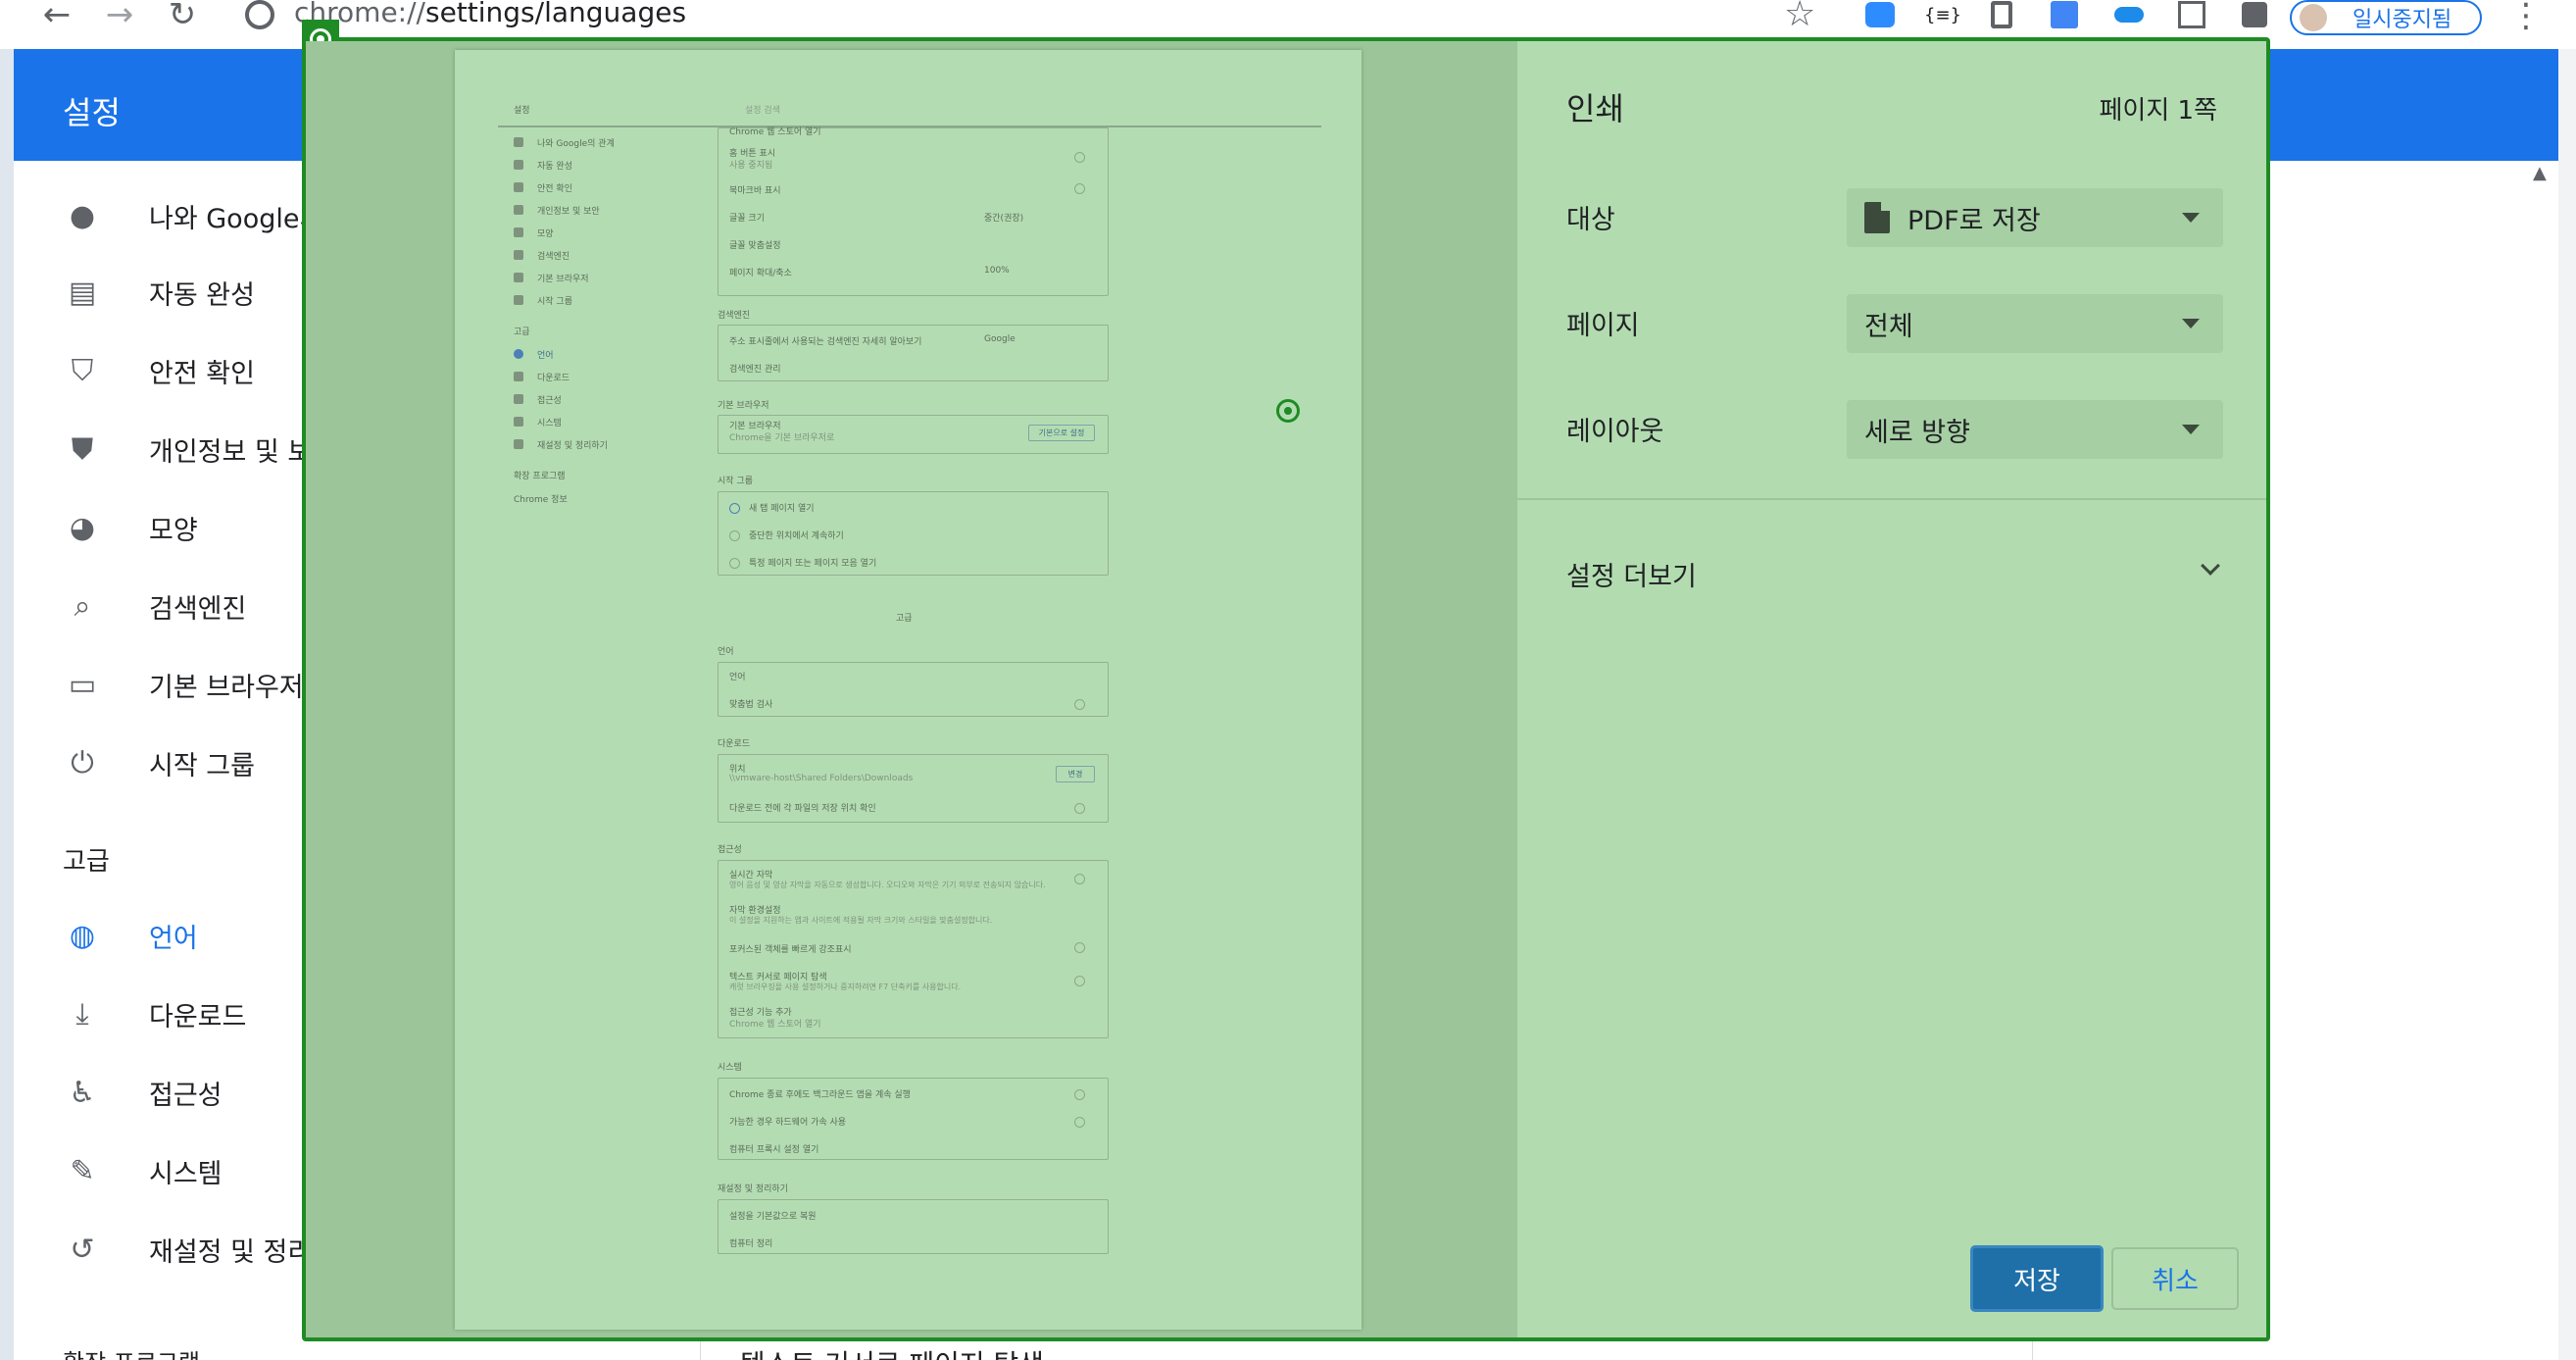 The height and width of the screenshot is (1360, 2576). Describe the element at coordinates (522, 332) in the screenshot. I see `preview-nav-section: 고급` at that location.